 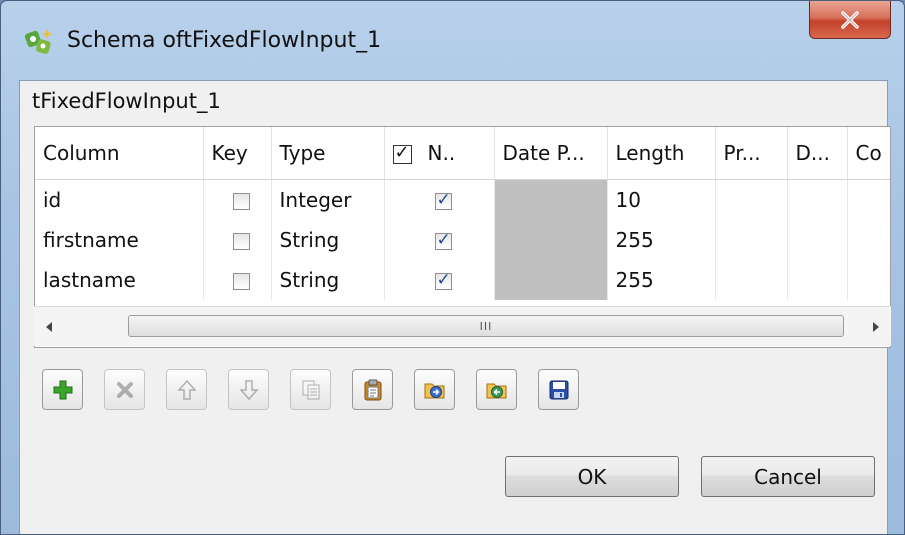 I want to click on scrollbar-grip: III, so click(x=486, y=326).